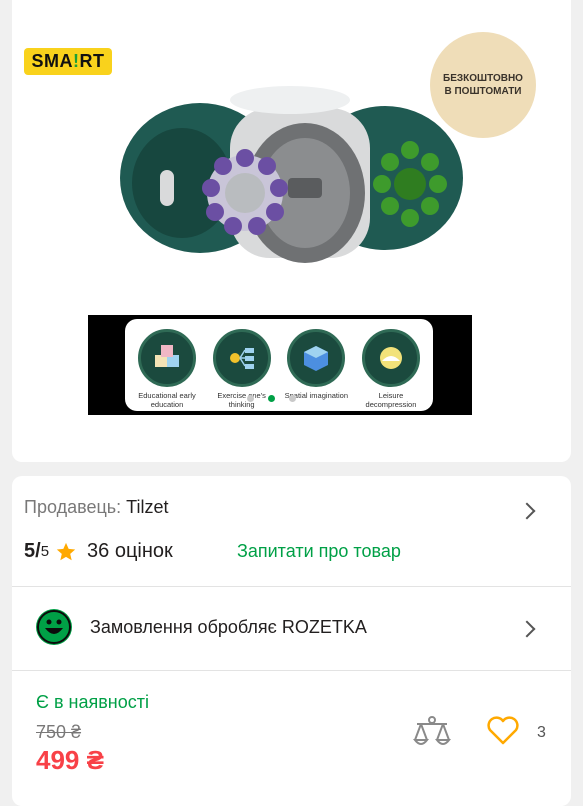  Describe the element at coordinates (391, 400) in the screenshot. I see `feature-label: Leisure decompression` at that location.